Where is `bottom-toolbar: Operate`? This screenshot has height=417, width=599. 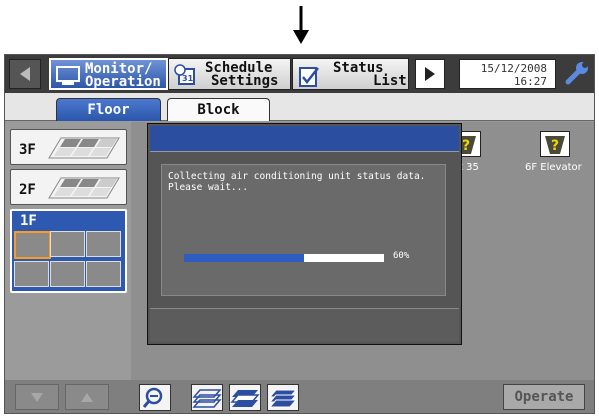 bottom-toolbar: Operate is located at coordinates (299, 396).